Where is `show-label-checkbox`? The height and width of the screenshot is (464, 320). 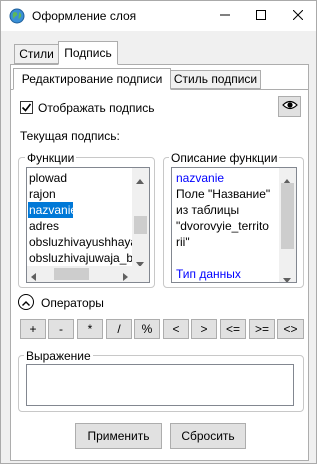
show-label-checkbox is located at coordinates (26, 107).